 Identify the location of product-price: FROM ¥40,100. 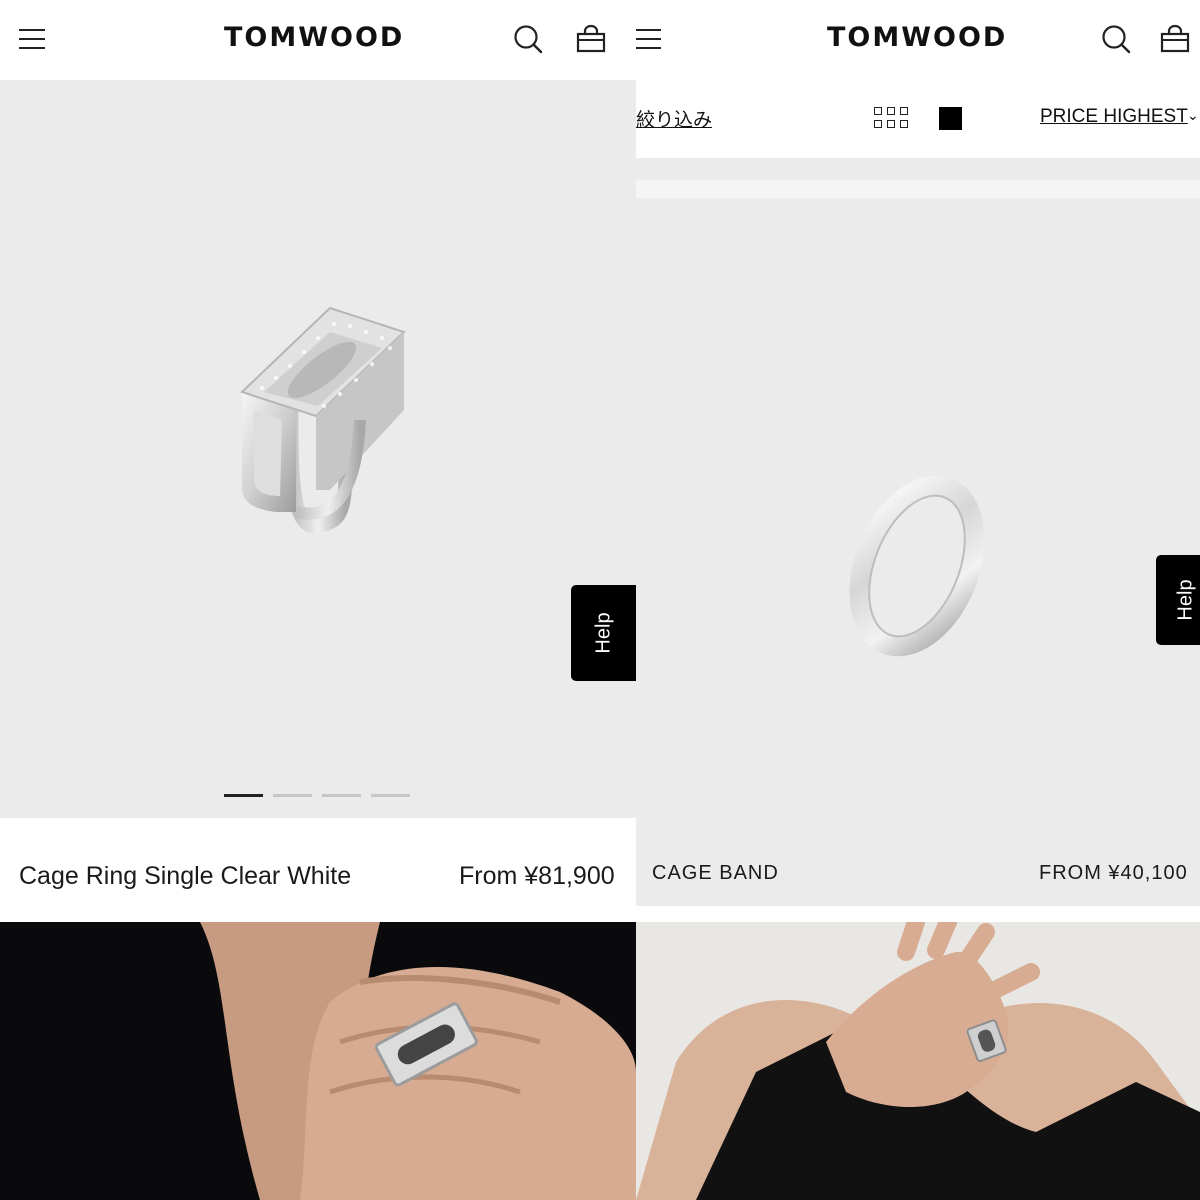
(1113, 873).